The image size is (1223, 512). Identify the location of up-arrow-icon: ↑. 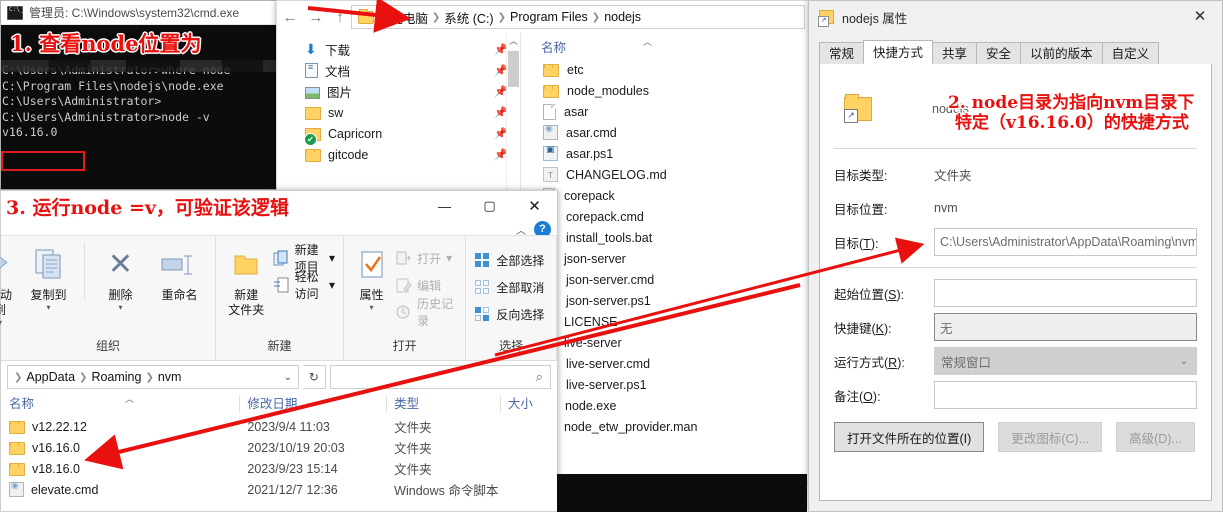
(340, 17).